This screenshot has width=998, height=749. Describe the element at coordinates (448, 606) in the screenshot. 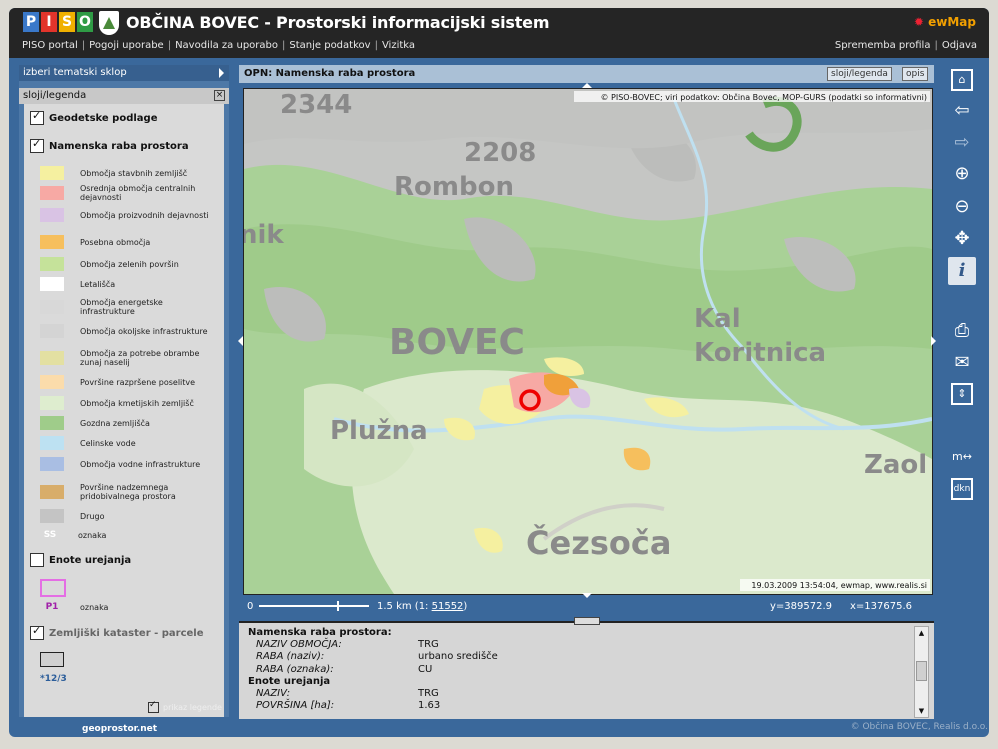

I see `scale-ratio: 51552` at that location.